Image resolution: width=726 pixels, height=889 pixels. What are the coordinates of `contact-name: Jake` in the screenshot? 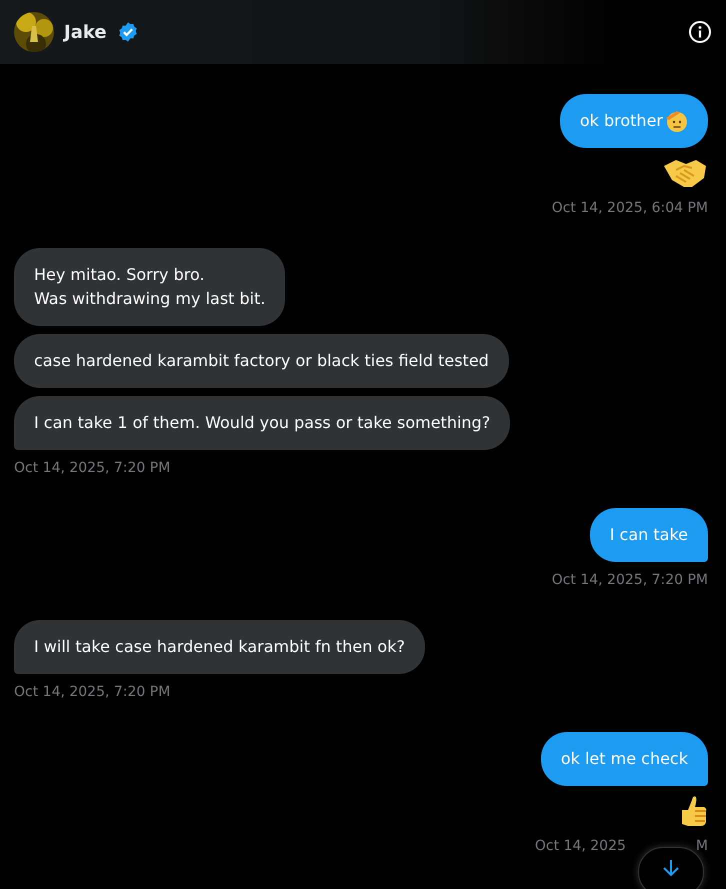 It's located at (85, 32).